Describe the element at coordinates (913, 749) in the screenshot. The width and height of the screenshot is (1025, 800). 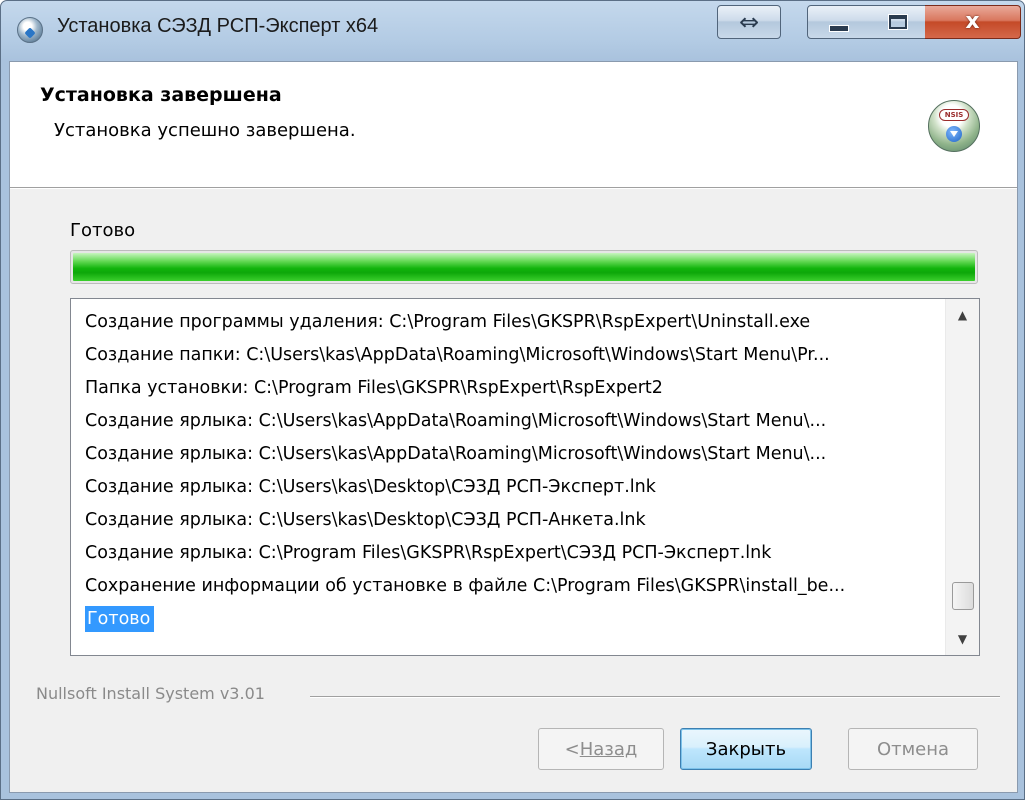
I see `cancel-button: Отмена` at that location.